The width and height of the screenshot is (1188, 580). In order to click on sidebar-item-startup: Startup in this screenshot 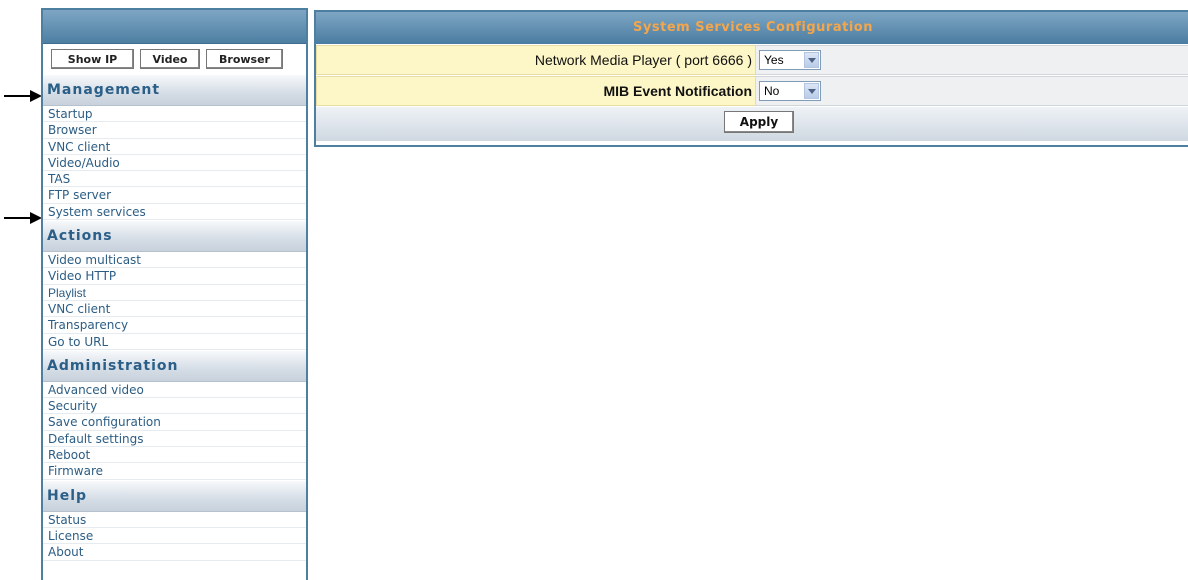, I will do `click(174, 114)`.